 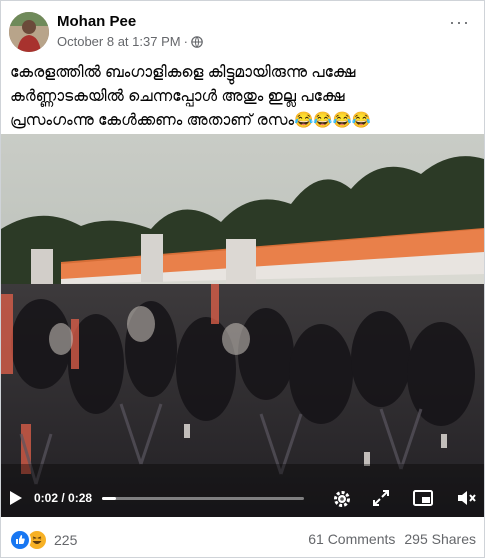 I want to click on post-footer: 225 61 Comments 295 Shares, so click(x=242, y=537).